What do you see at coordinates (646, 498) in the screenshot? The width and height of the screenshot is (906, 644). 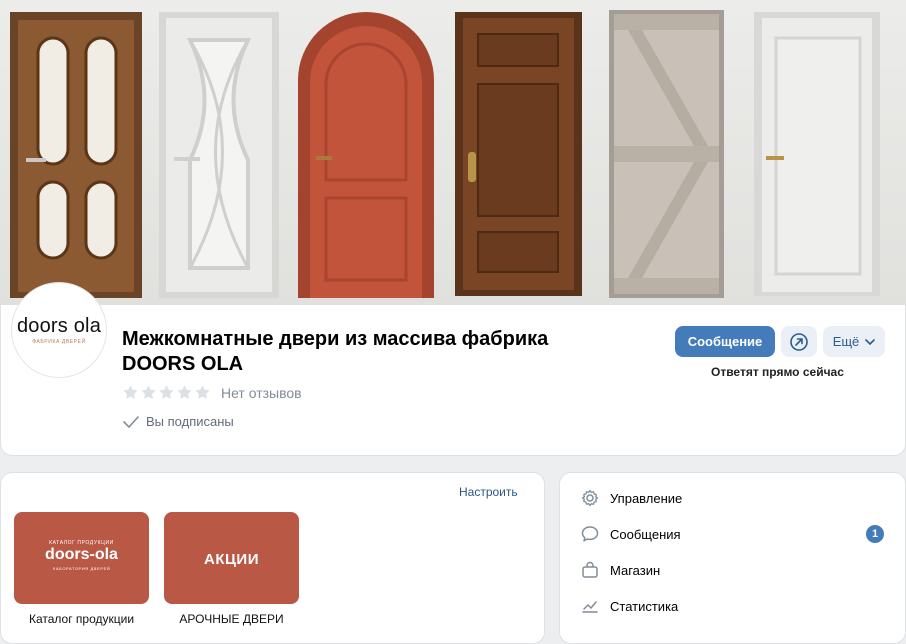 I see `menu-item-manage-label: Управление` at bounding box center [646, 498].